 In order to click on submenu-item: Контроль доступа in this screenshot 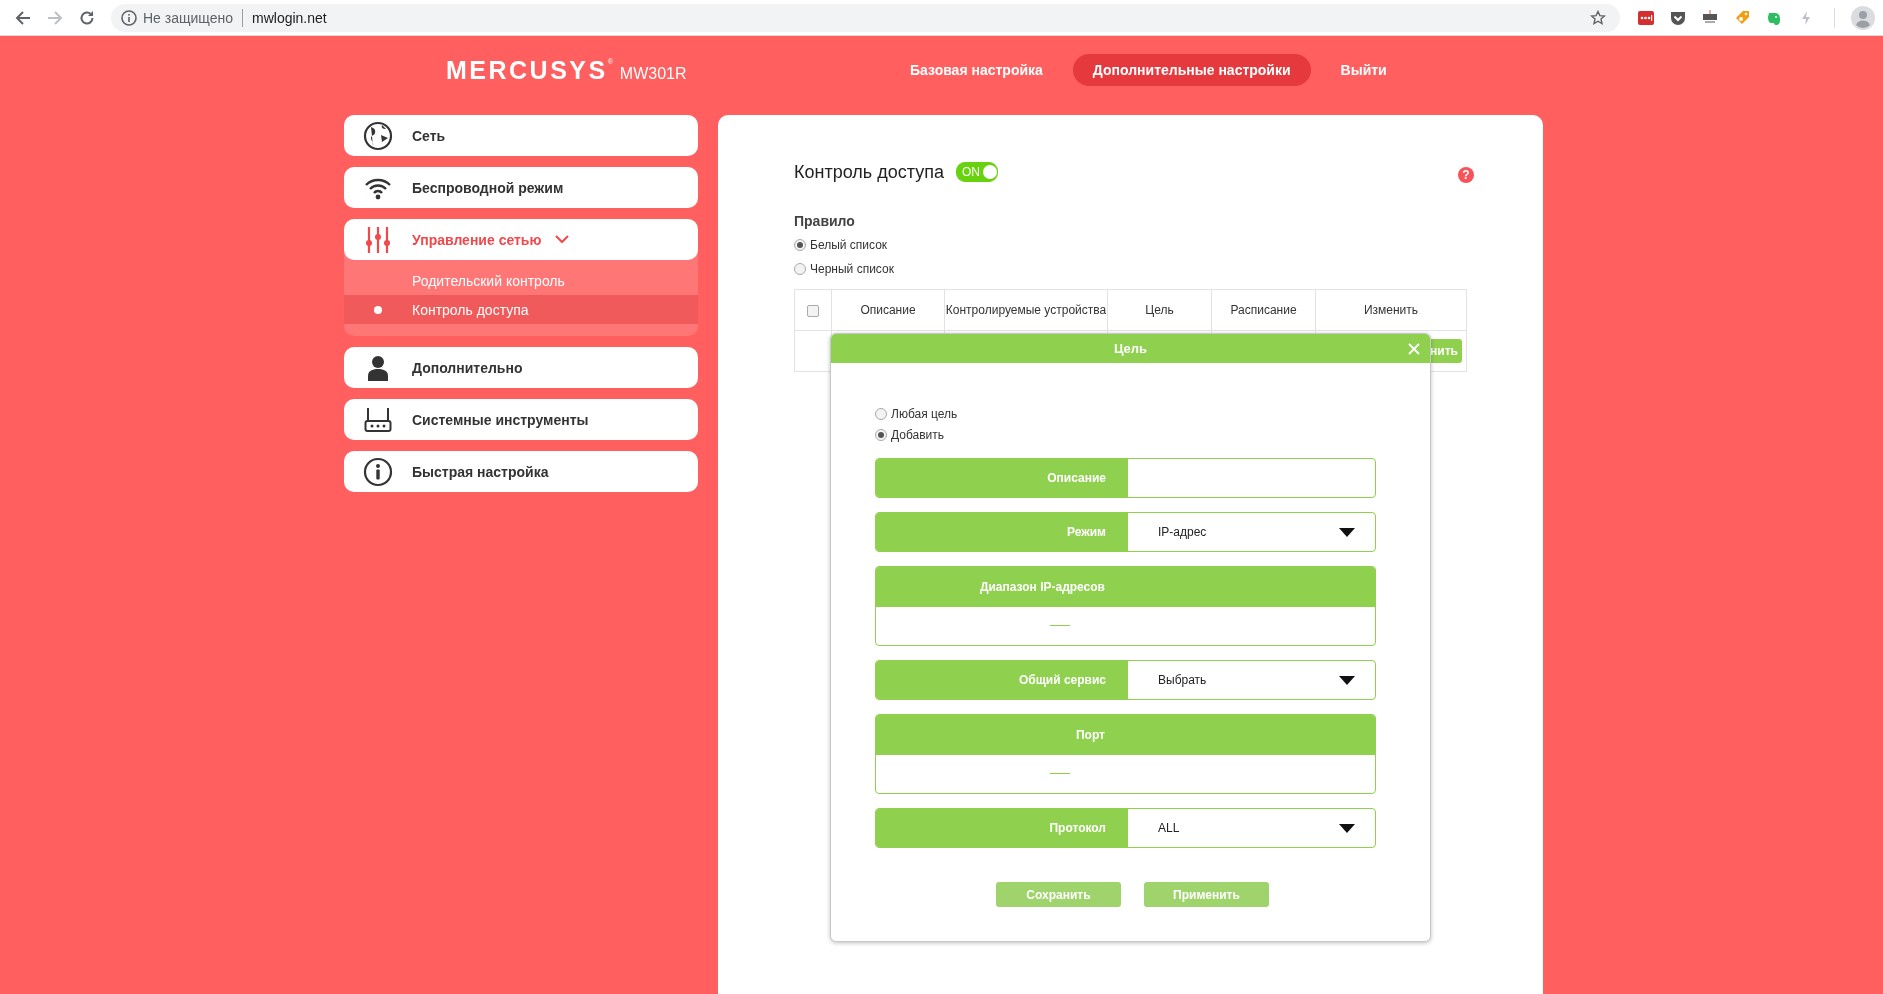, I will do `click(521, 309)`.